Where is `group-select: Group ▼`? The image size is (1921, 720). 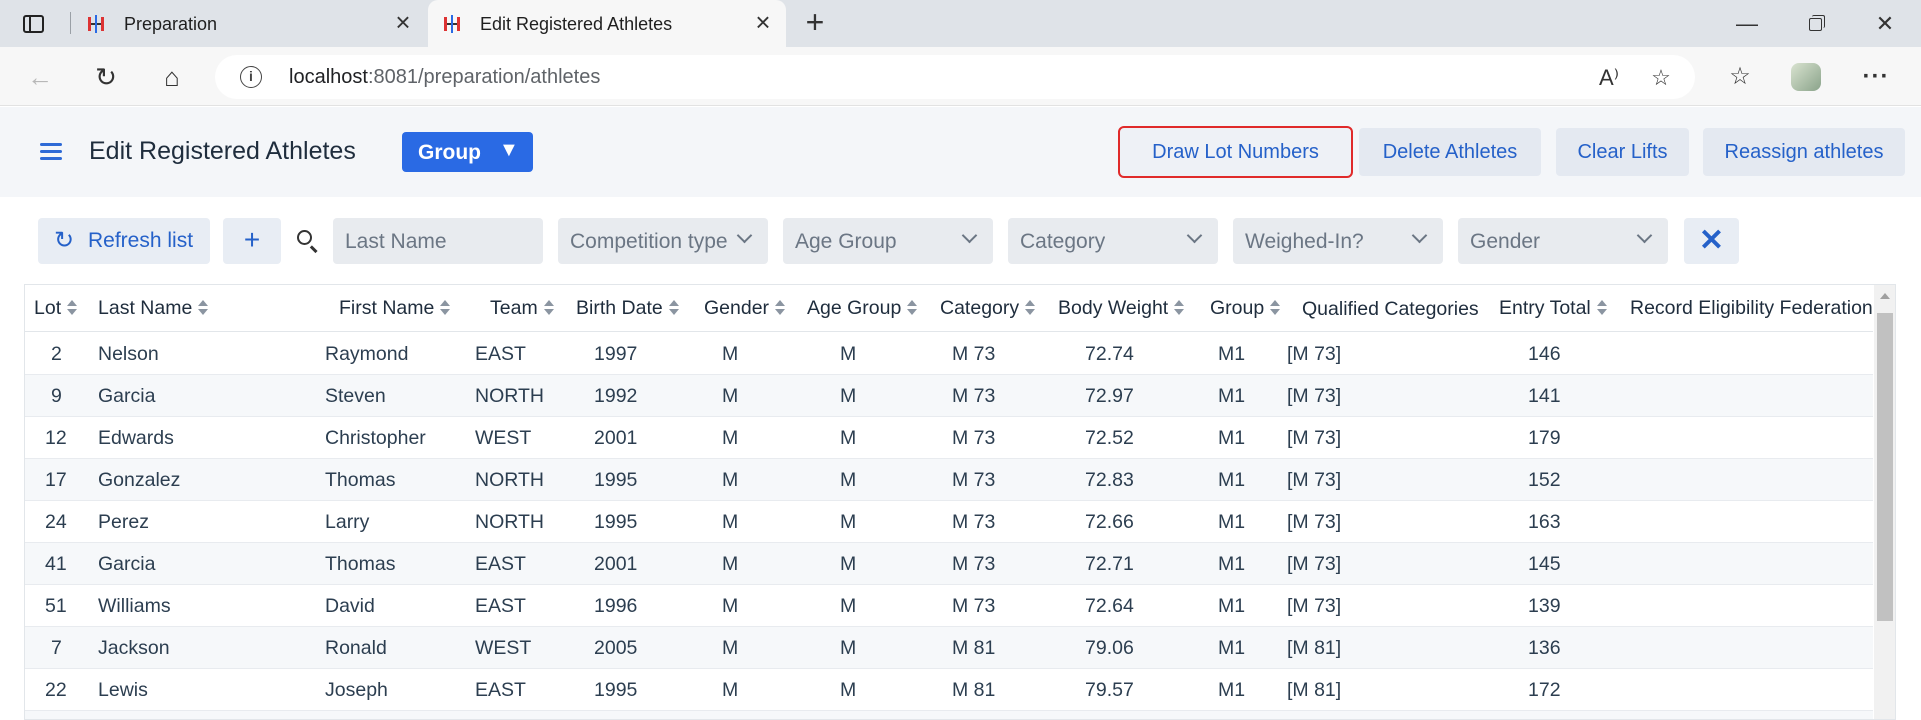 group-select: Group ▼ is located at coordinates (467, 152).